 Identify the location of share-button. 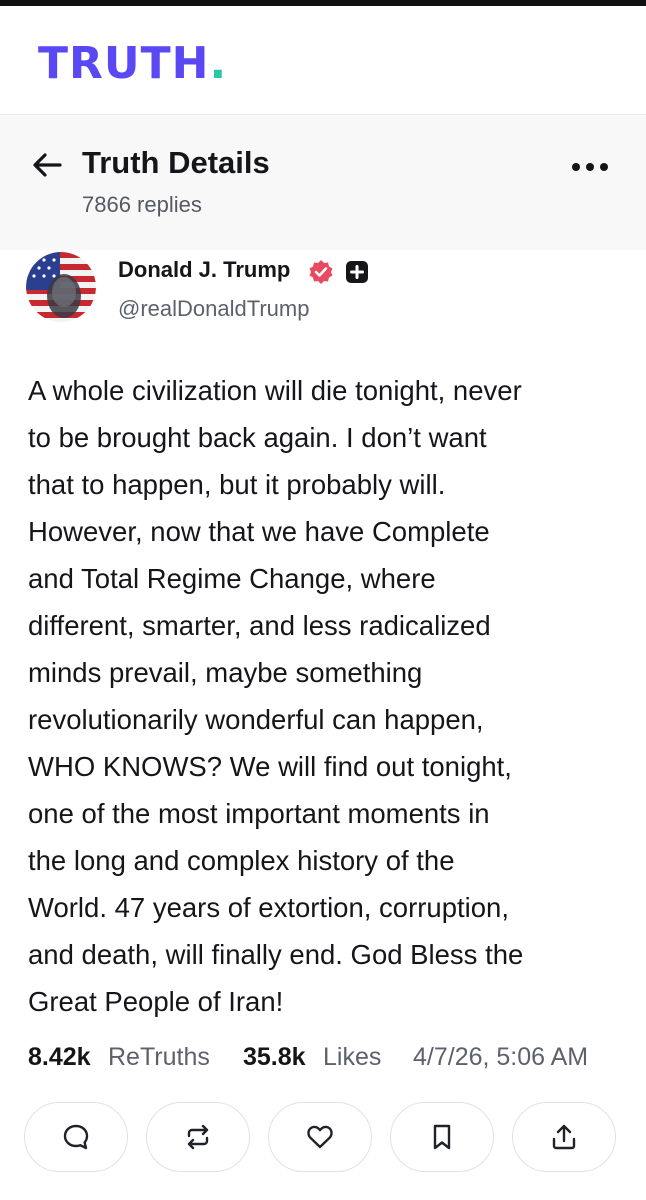
(564, 1137).